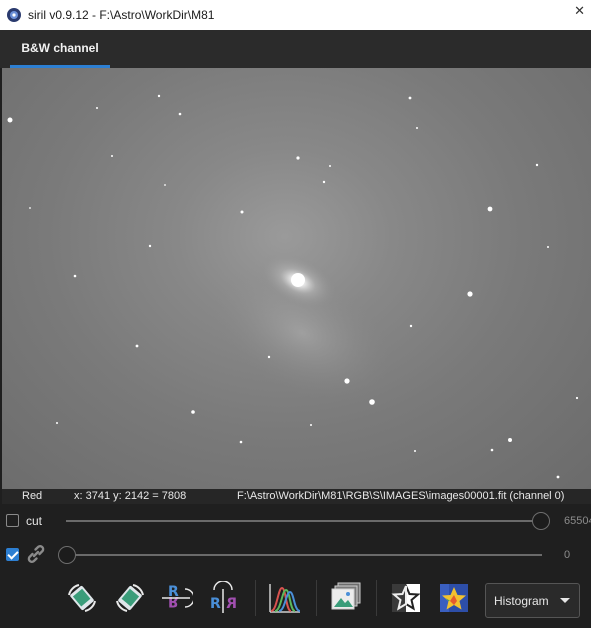 Image resolution: width=591 pixels, height=628 pixels. What do you see at coordinates (121, 15) in the screenshot?
I see `window-title: siril v0.9.12 - F:\Astro\WorkDir\M81` at bounding box center [121, 15].